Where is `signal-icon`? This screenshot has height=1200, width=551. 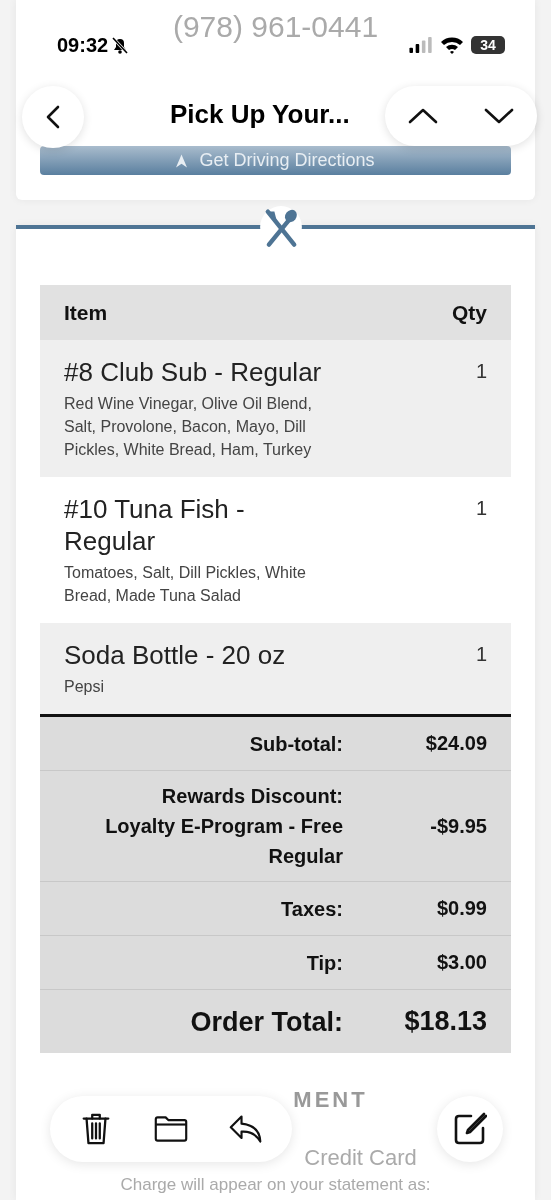
signal-icon is located at coordinates (421, 45).